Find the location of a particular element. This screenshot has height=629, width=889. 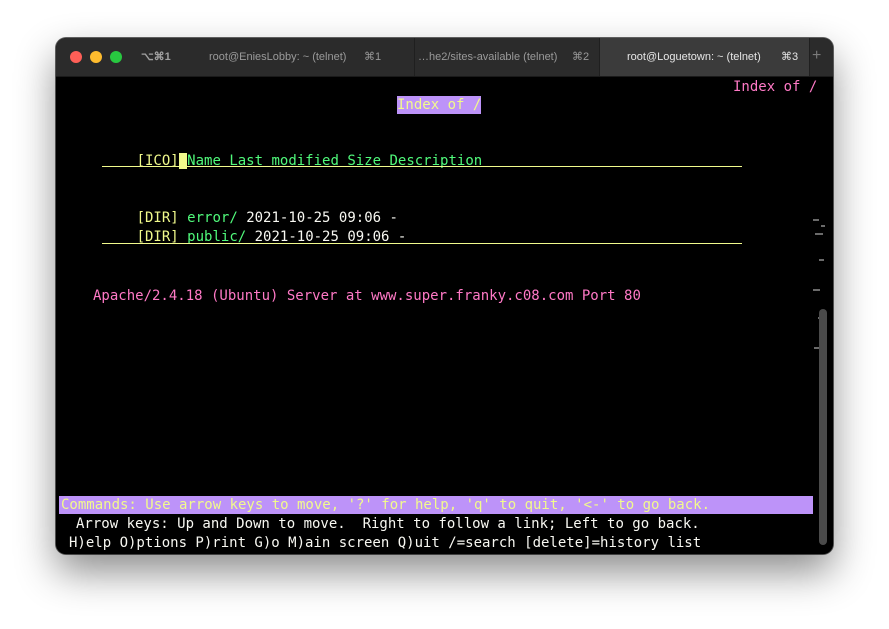

minimize-window-button is located at coordinates (96, 57).